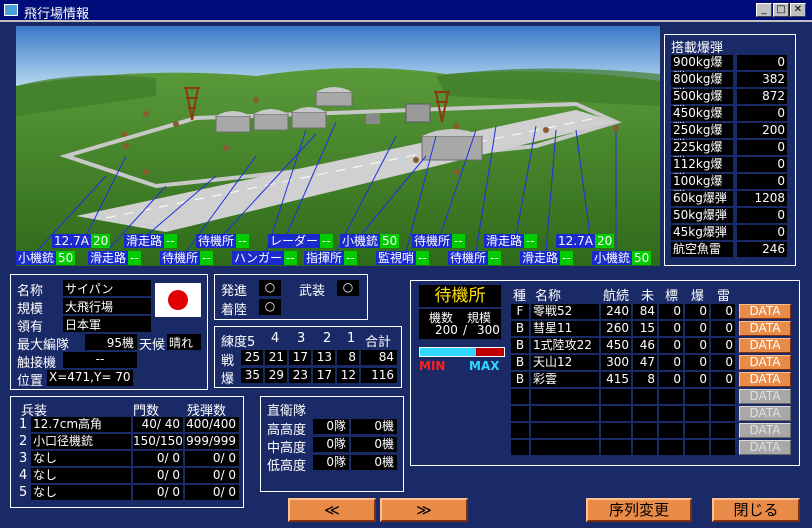 This screenshot has height=528, width=812. What do you see at coordinates (114, 258) in the screenshot?
I see `map-label-runway-3: 滑走路 --` at bounding box center [114, 258].